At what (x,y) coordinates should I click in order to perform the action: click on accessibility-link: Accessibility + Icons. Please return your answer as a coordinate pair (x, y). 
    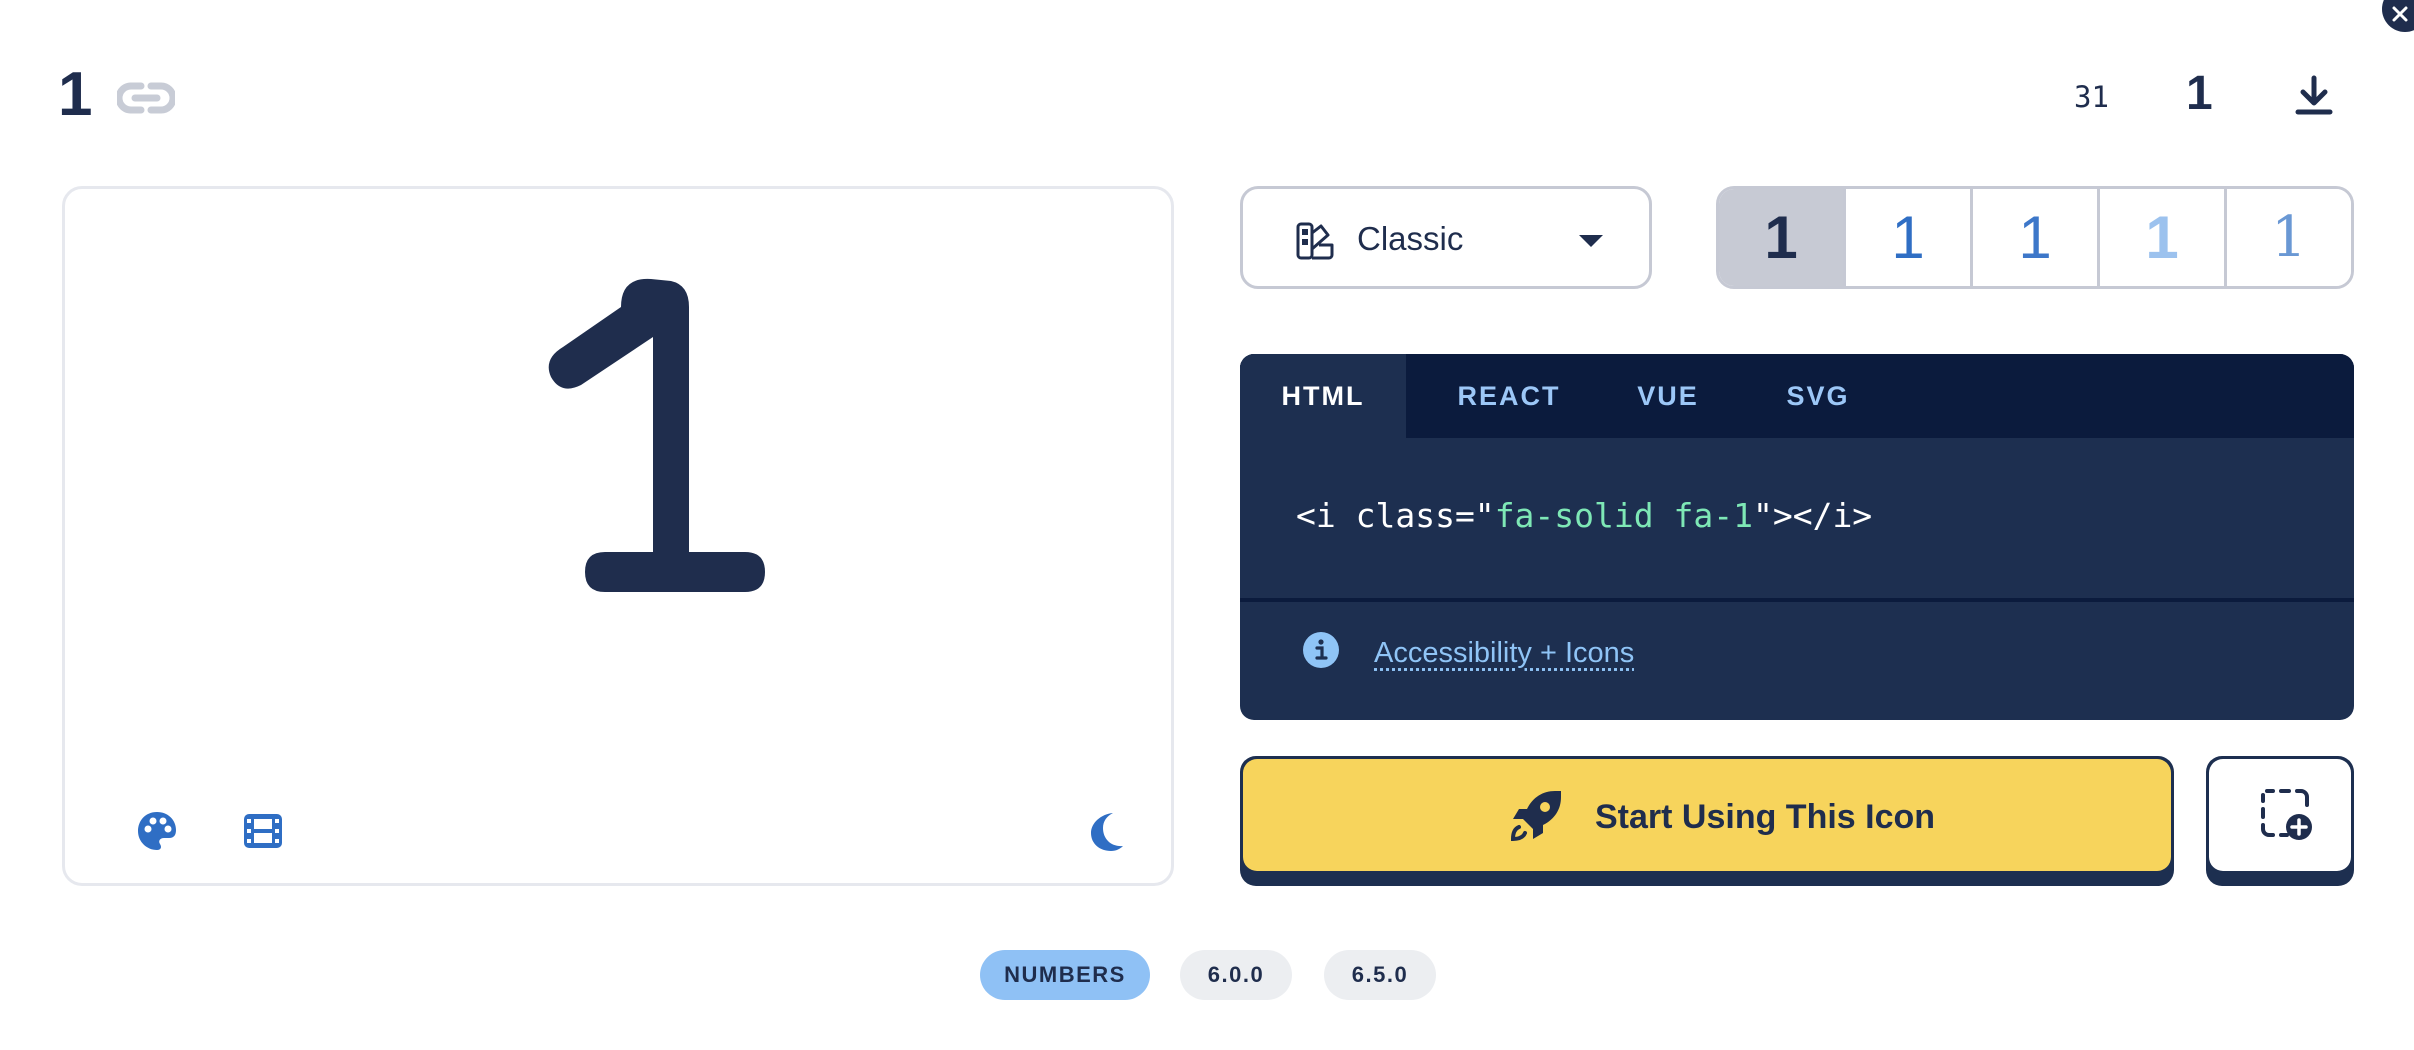
    Looking at the image, I should click on (1504, 653).